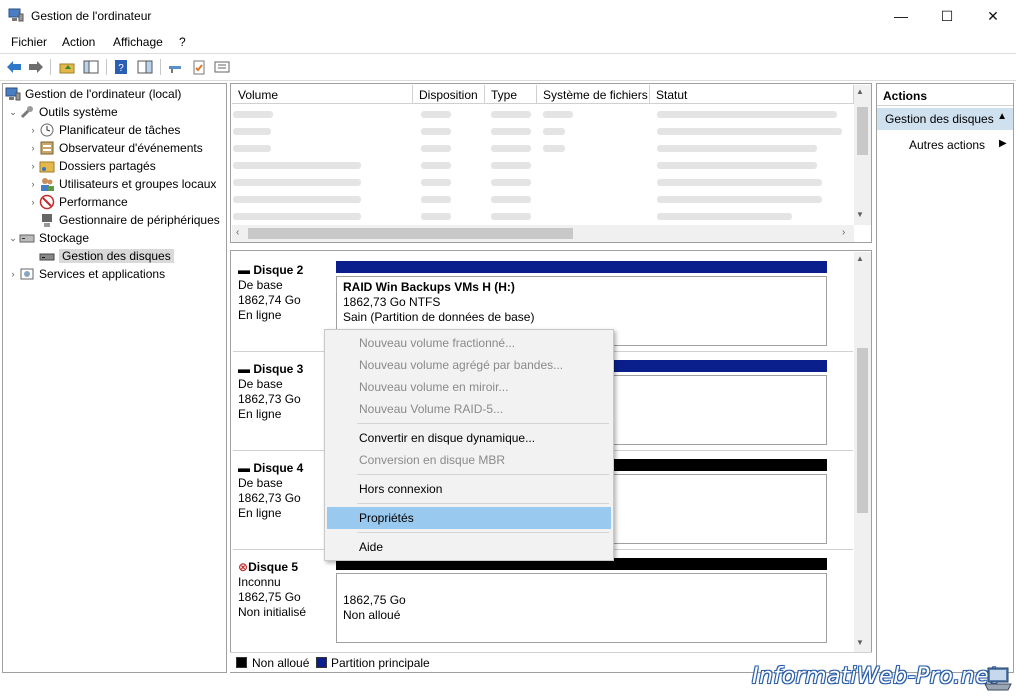 This screenshot has height=698, width=1016. Describe the element at coordinates (288, 293) in the screenshot. I see `disk-info-2: ▬ Disque 2 De base 1862,74 Go En ligne` at that location.